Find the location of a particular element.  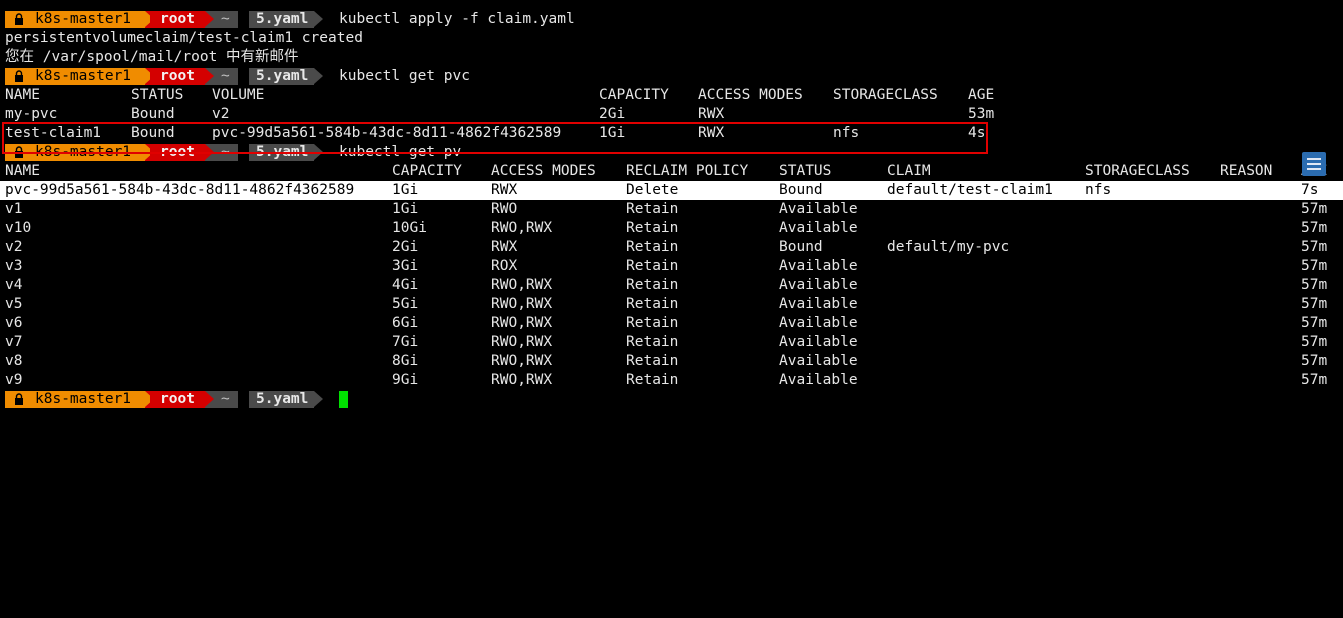

pv-cell: v4 is located at coordinates (14, 285).